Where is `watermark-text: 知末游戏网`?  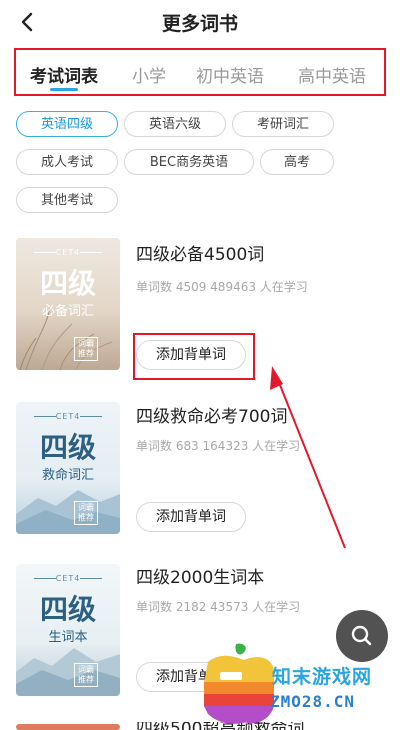 watermark-text: 知末游戏网 is located at coordinates (322, 677).